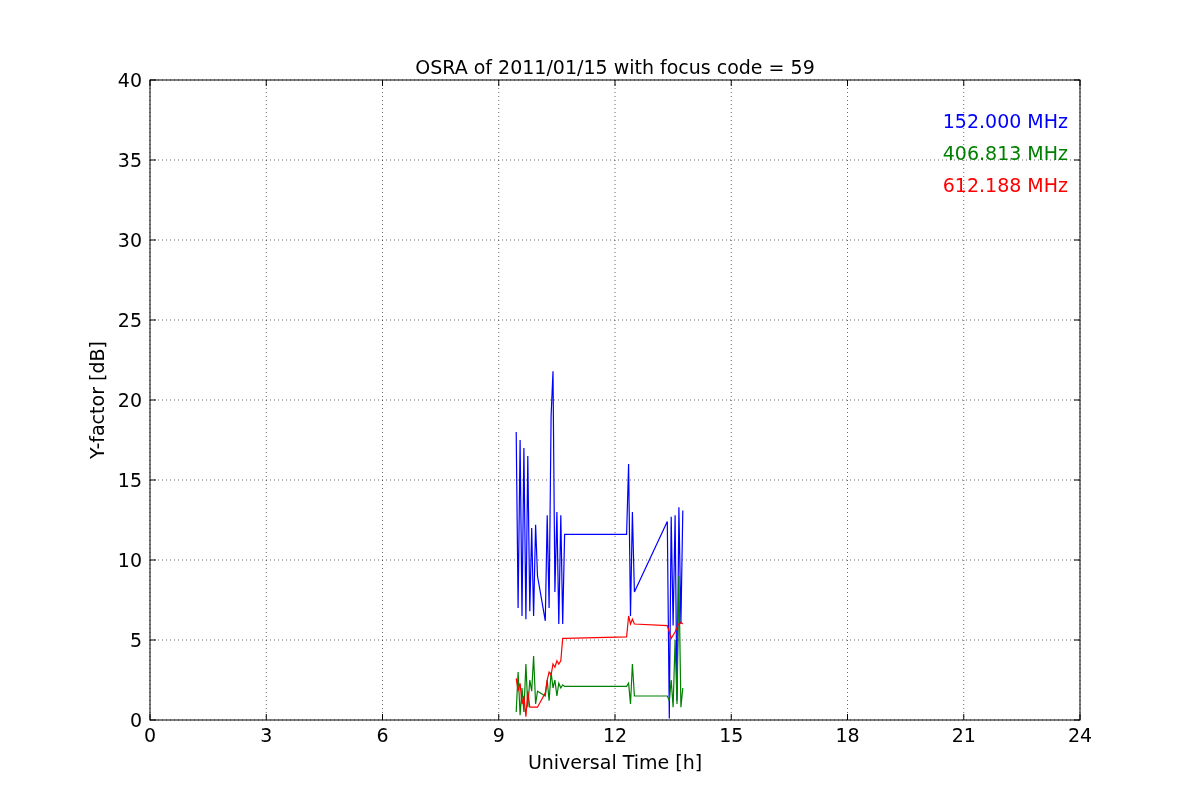 The image size is (1200, 800). I want to click on y-tick-label: 25, so click(129, 320).